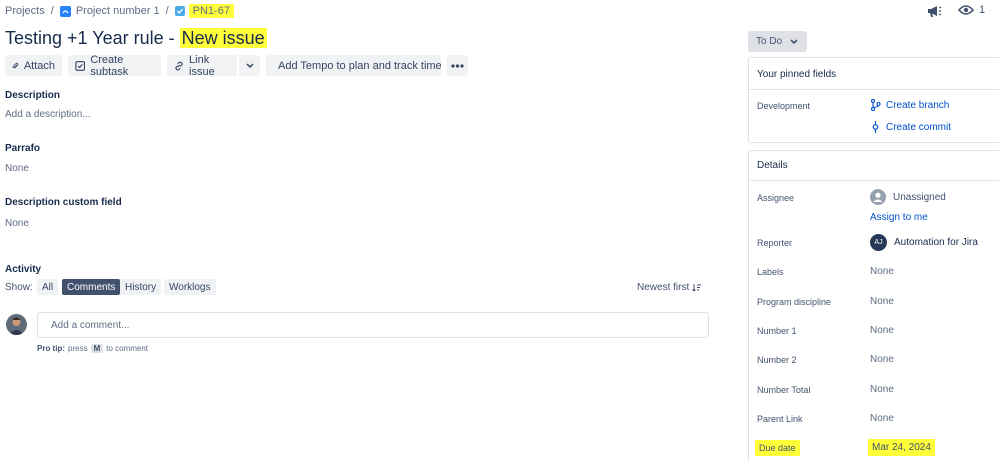 This screenshot has width=999, height=461. What do you see at coordinates (882, 359) in the screenshot?
I see `number2-value: None` at bounding box center [882, 359].